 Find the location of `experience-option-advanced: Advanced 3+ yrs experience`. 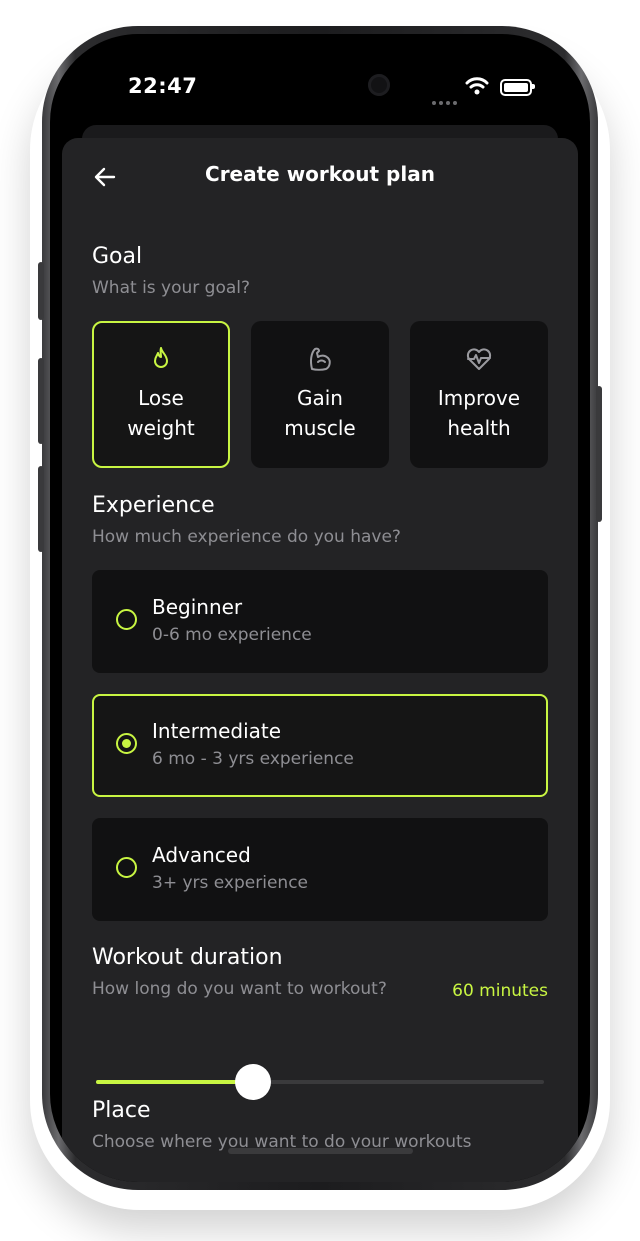

experience-option-advanced: Advanced 3+ yrs experience is located at coordinates (320, 869).